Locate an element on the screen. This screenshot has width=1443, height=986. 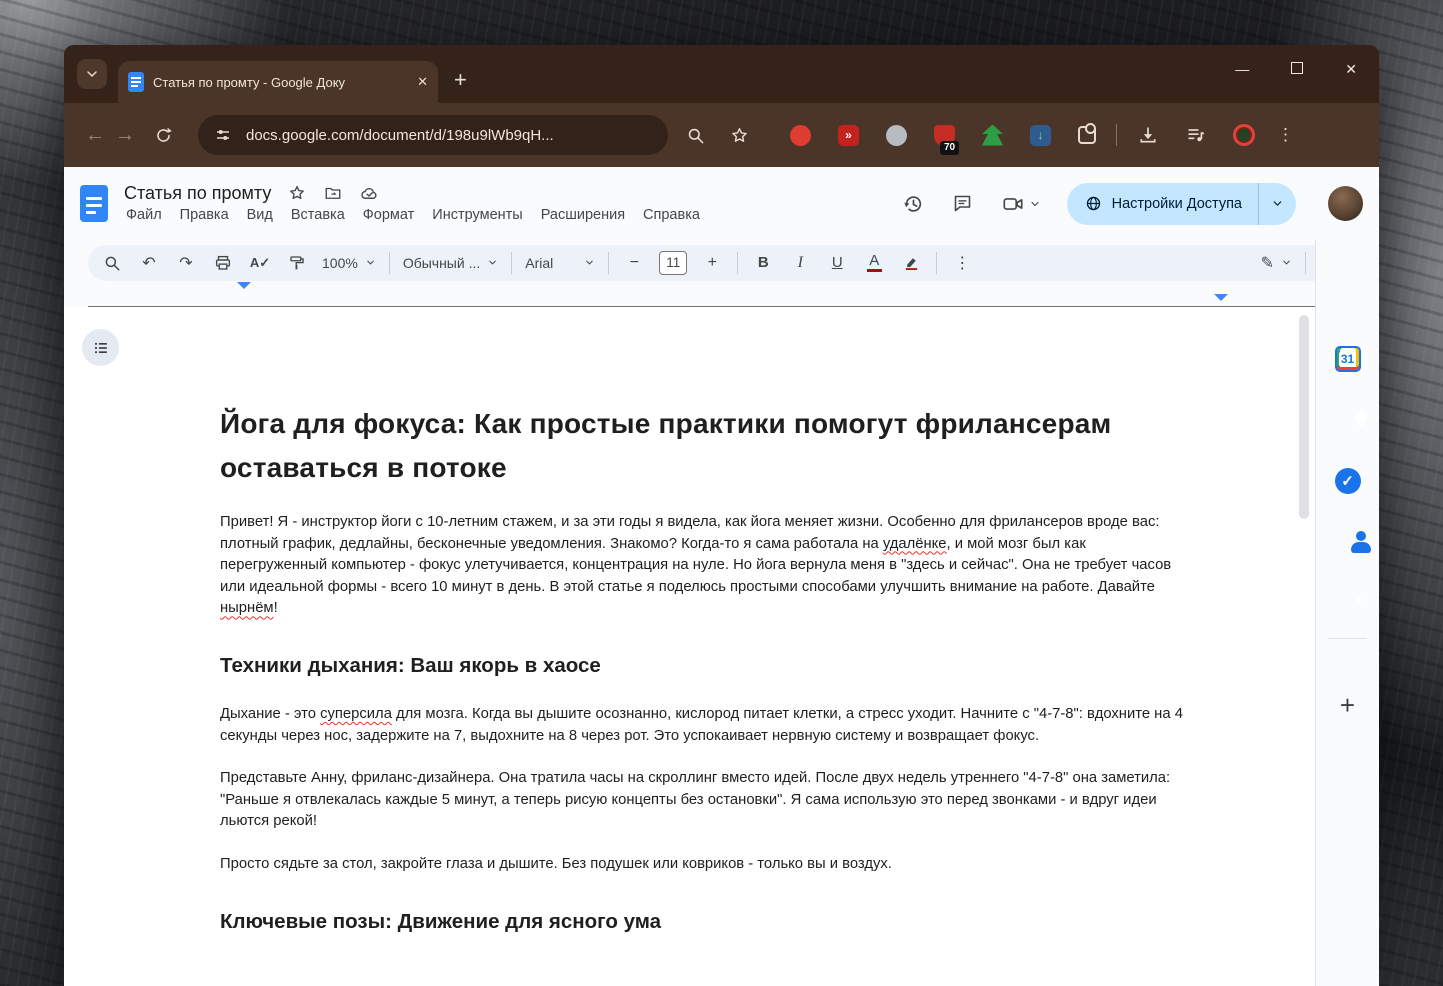
zoom-value: 100% is located at coordinates (340, 262).